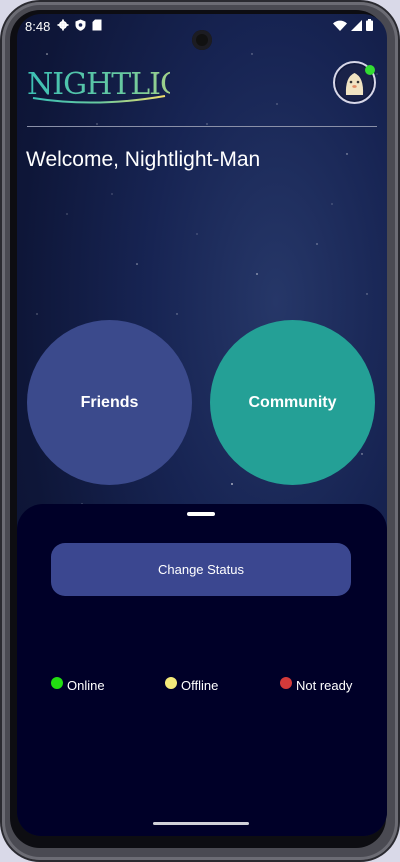 The width and height of the screenshot is (400, 862). What do you see at coordinates (370, 70) in the screenshot?
I see `online-status-dot` at bounding box center [370, 70].